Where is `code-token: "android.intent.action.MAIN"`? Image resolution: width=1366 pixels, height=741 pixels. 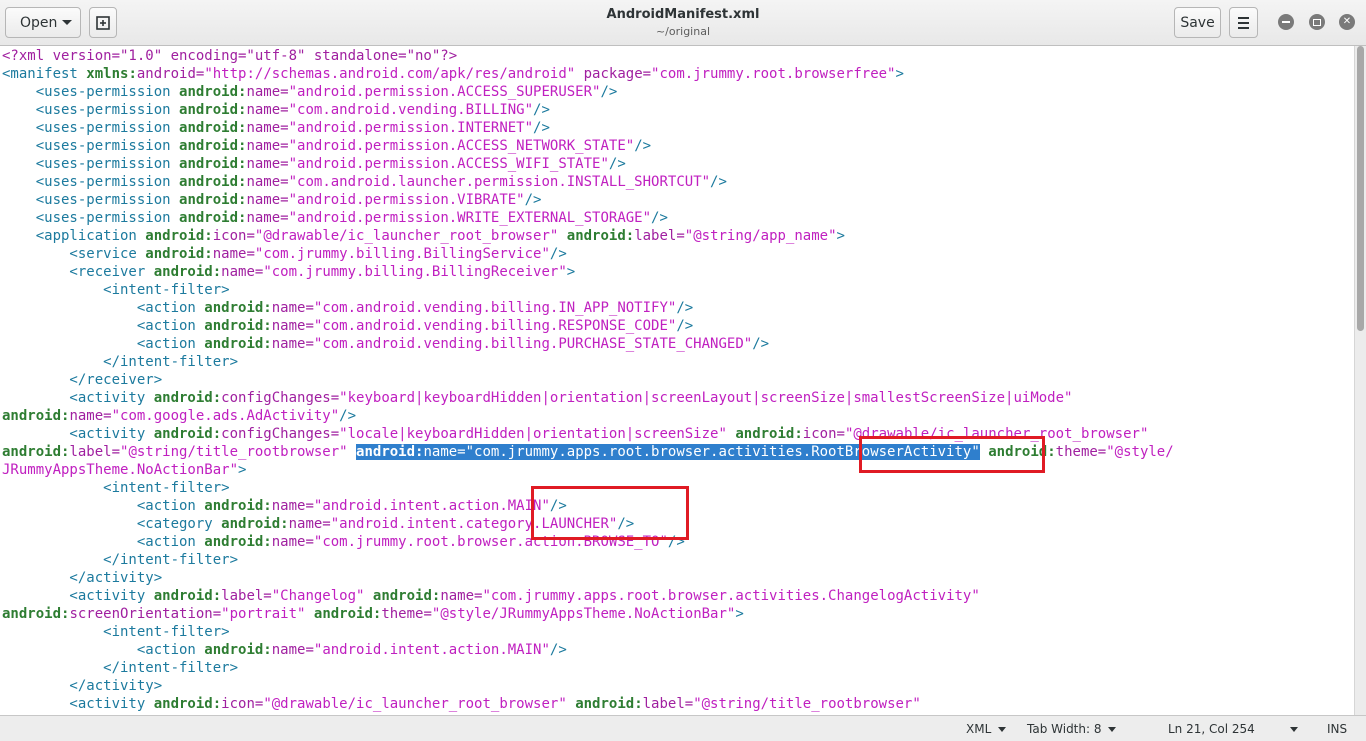
code-token: "android.intent.action.MAIN" is located at coordinates (431, 650).